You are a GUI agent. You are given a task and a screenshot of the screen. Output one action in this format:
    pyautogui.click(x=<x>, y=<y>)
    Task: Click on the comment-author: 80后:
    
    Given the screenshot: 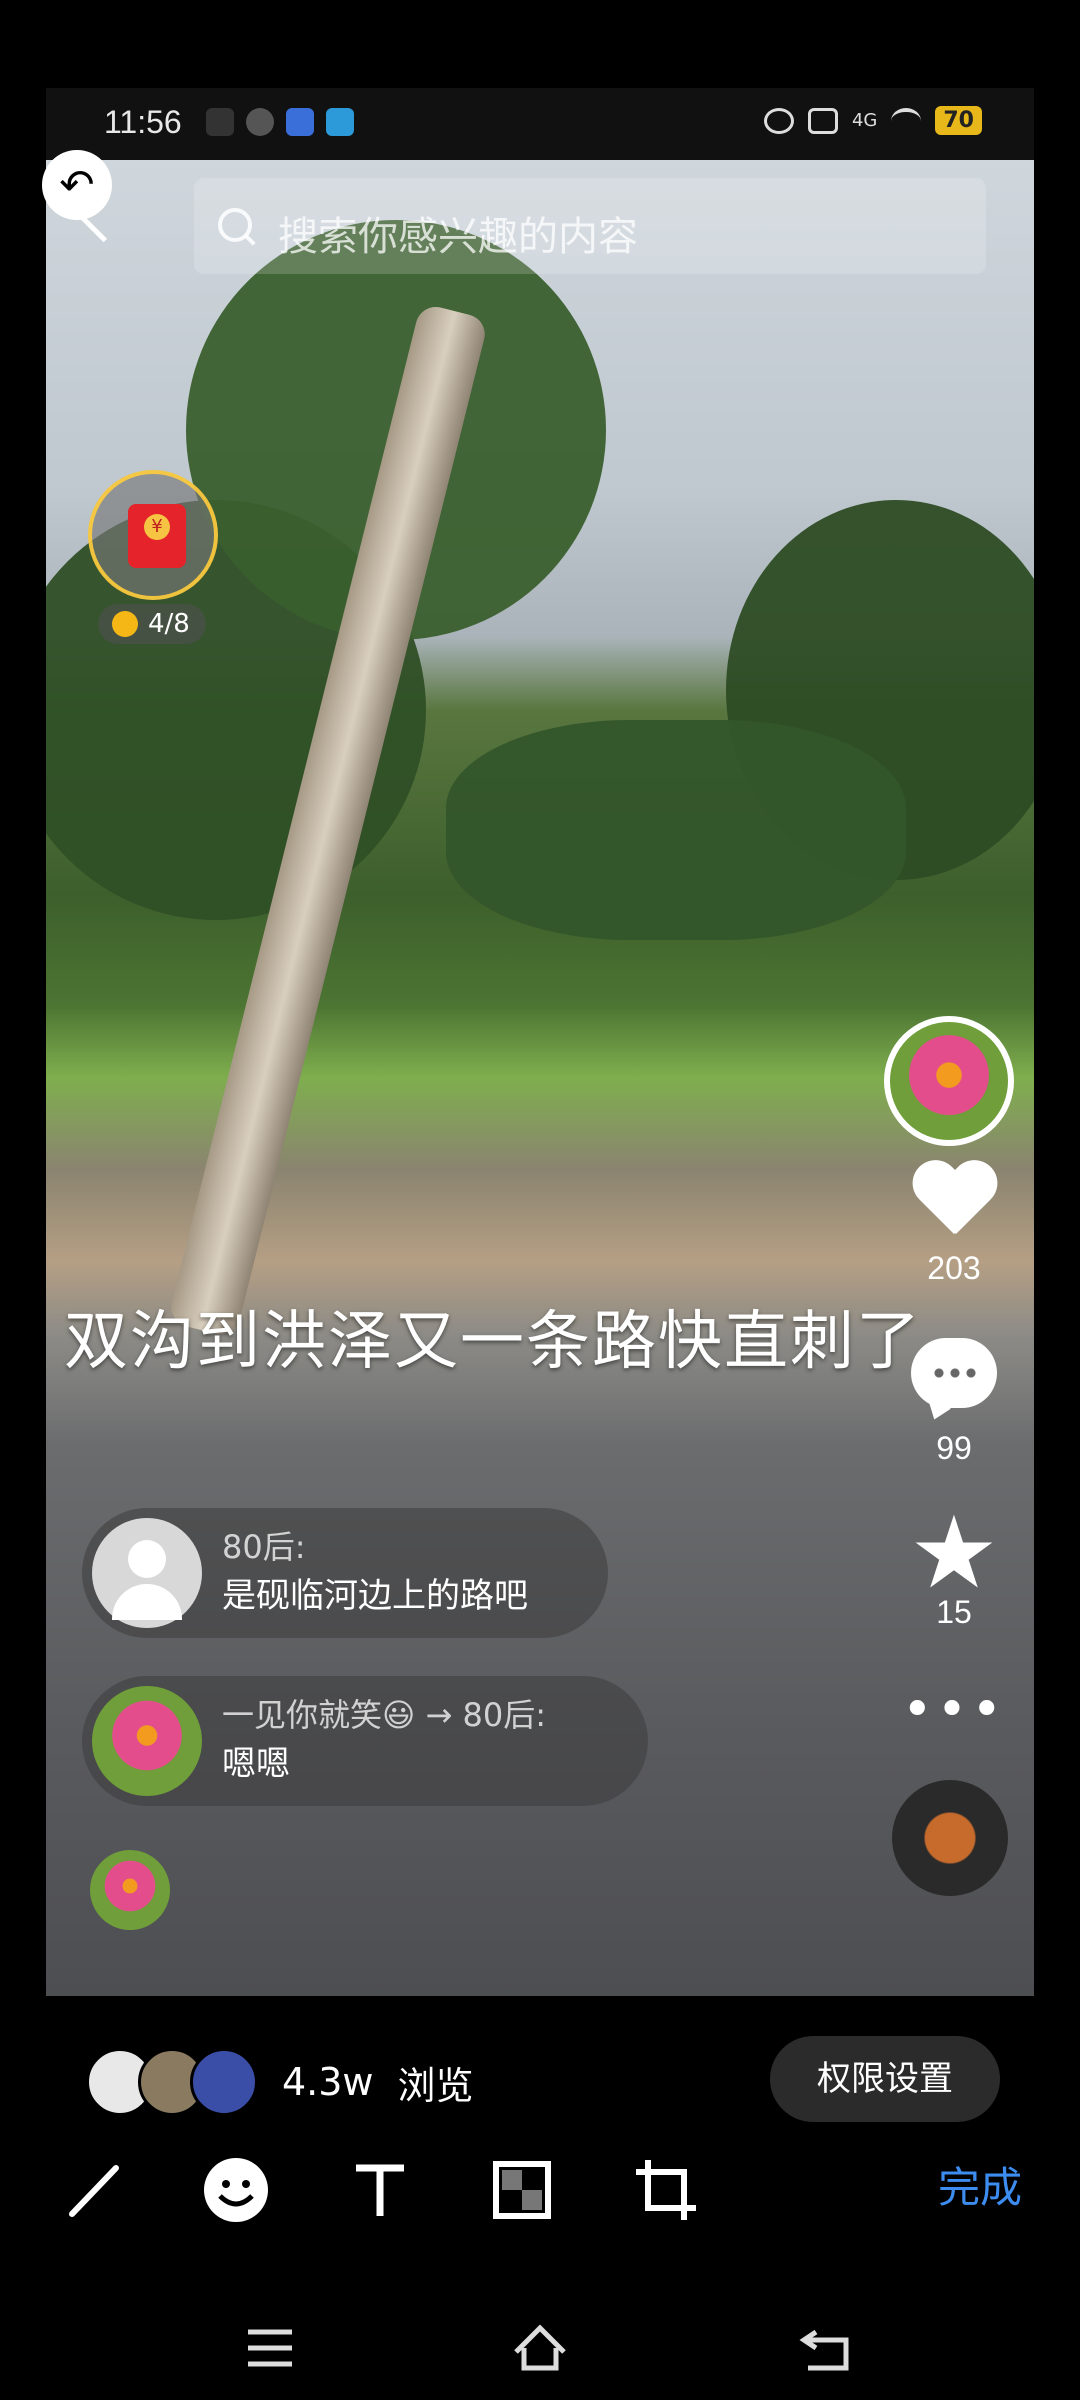 What is the action you would take?
    pyautogui.click(x=264, y=1547)
    